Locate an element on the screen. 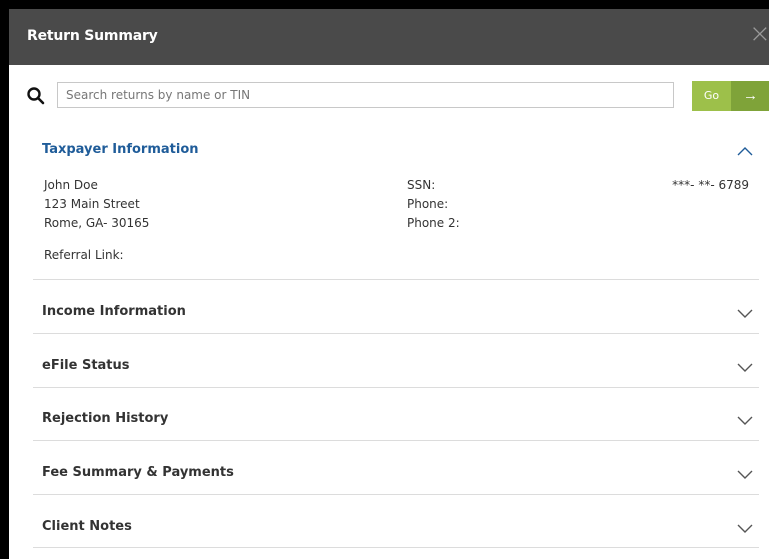 This screenshot has height=559, width=769. referral-link-label: Referral Link: is located at coordinates (84, 255).